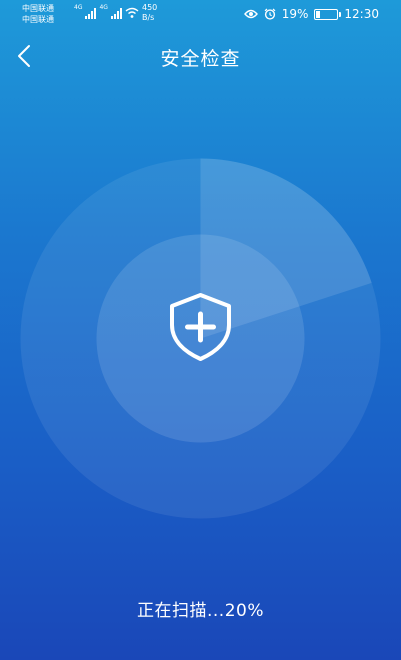  What do you see at coordinates (200, 59) in the screenshot?
I see `page-title: 安全检查` at bounding box center [200, 59].